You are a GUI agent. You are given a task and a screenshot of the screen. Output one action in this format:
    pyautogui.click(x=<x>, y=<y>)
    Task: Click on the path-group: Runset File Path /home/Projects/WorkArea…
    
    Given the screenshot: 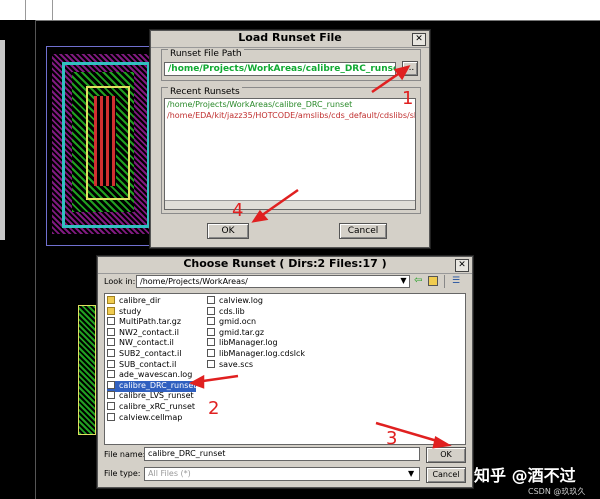 What is the action you would take?
    pyautogui.click(x=291, y=65)
    